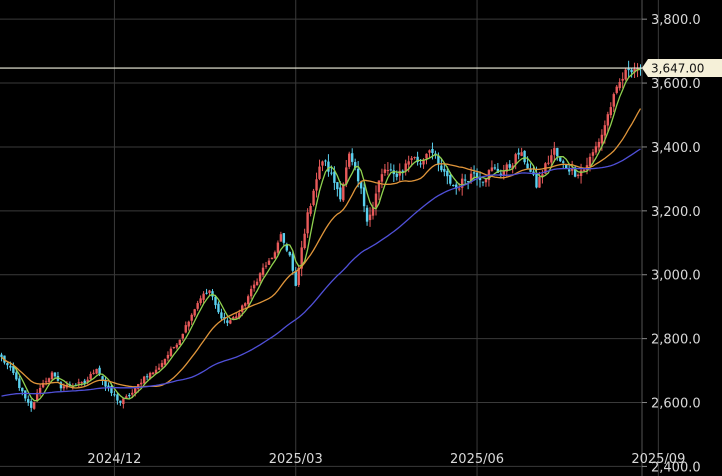 The image size is (722, 476). I want to click on x-tick-label: 2025/06, so click(477, 459).